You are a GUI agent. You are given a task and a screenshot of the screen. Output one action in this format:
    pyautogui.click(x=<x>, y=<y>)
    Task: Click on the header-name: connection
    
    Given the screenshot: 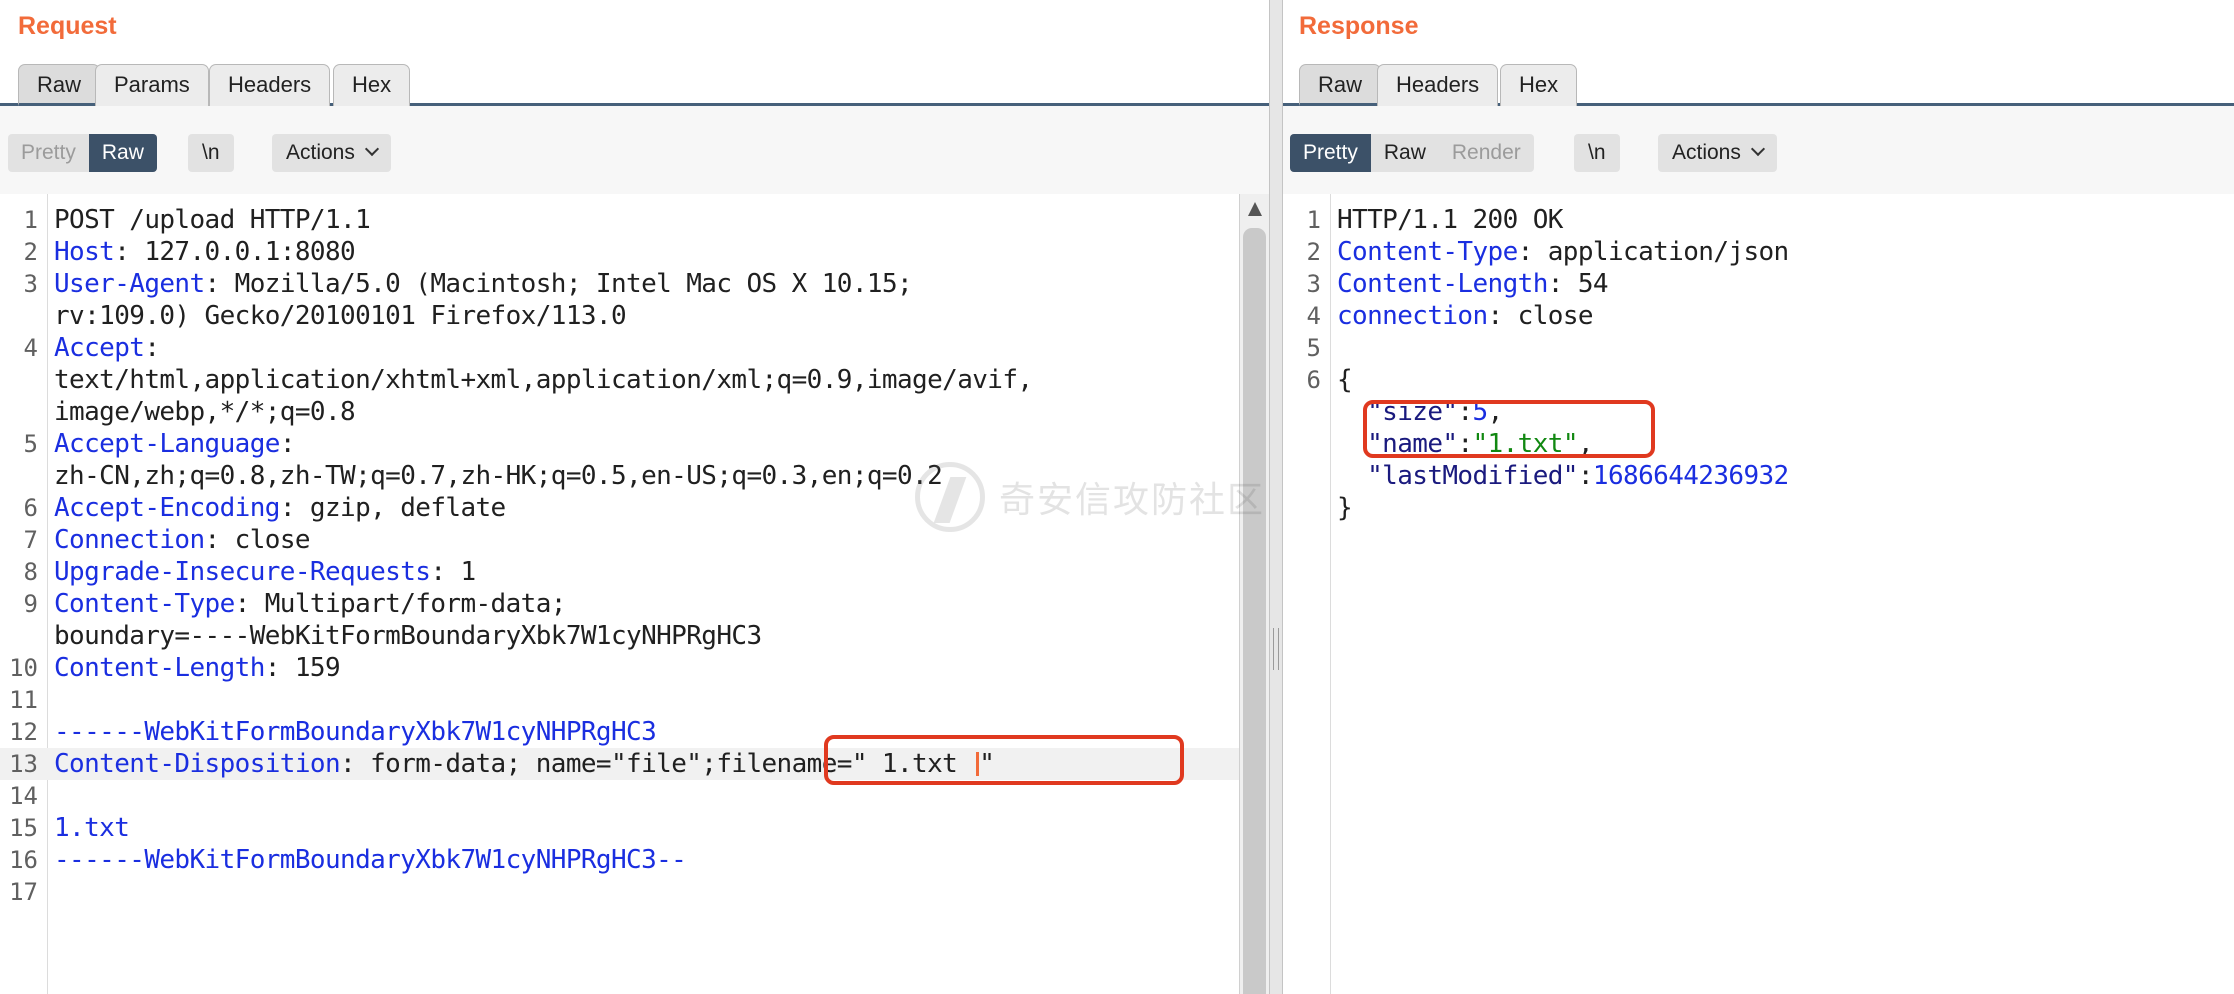 What is the action you would take?
    pyautogui.click(x=1412, y=316)
    